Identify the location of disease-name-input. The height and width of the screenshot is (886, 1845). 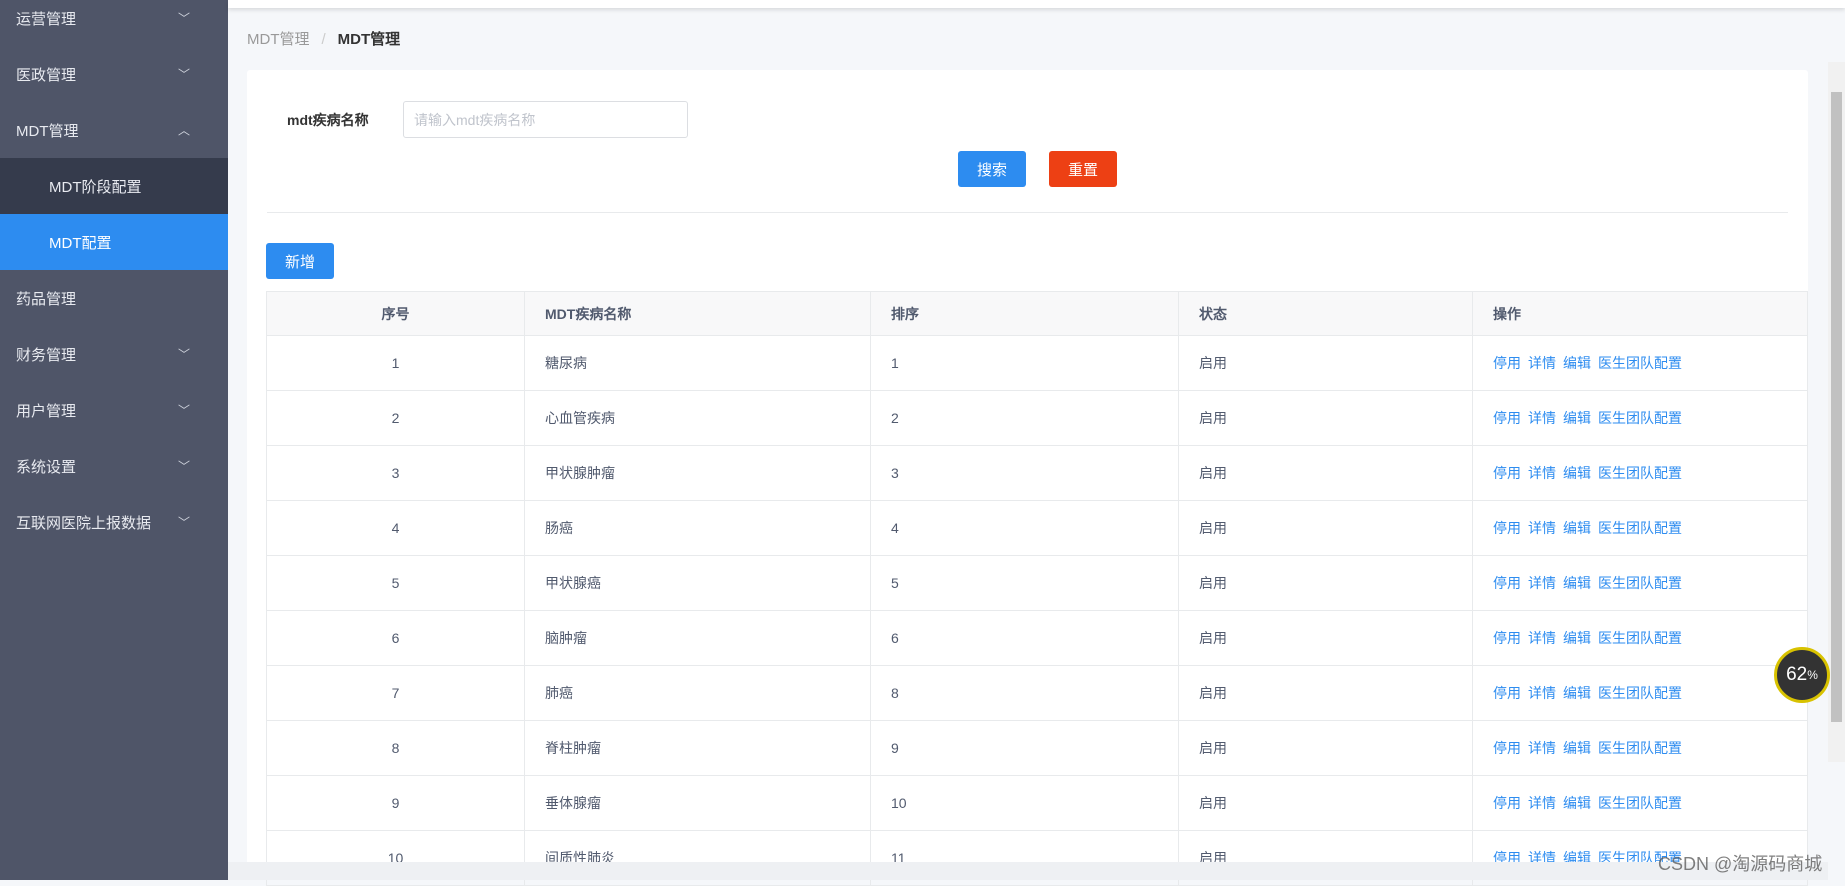
(545, 119).